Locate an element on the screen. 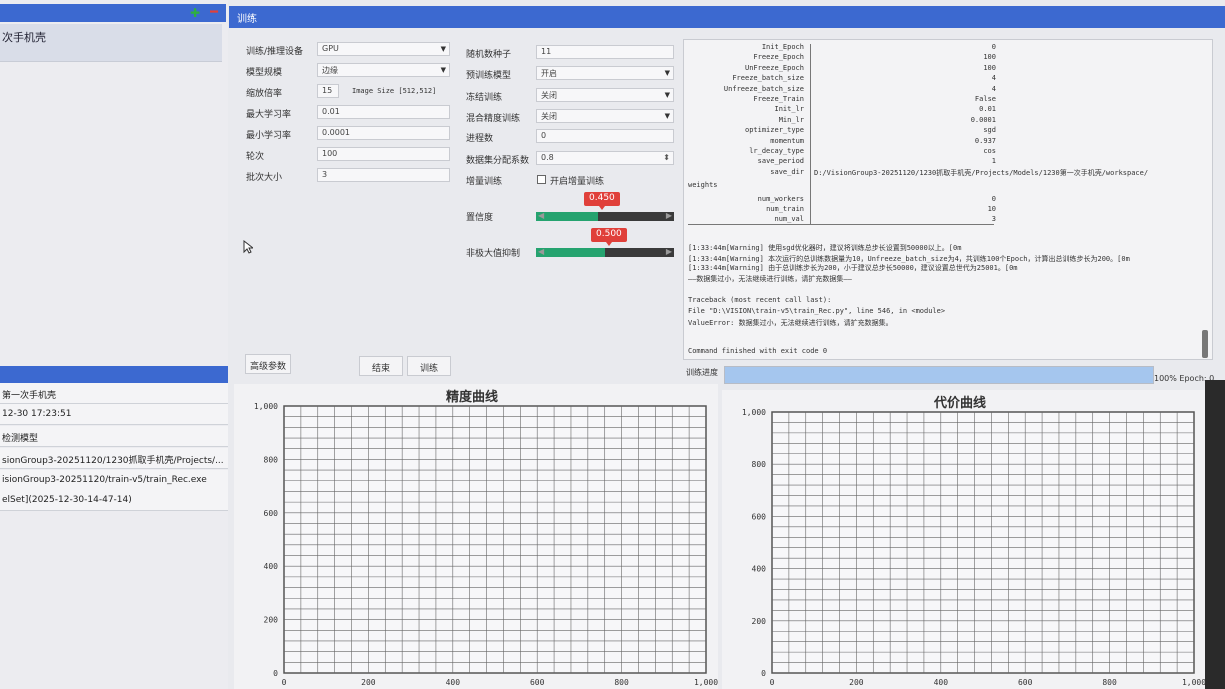 Image resolution: width=1225 pixels, height=689 pixels. text-field: 3 is located at coordinates (383, 175).